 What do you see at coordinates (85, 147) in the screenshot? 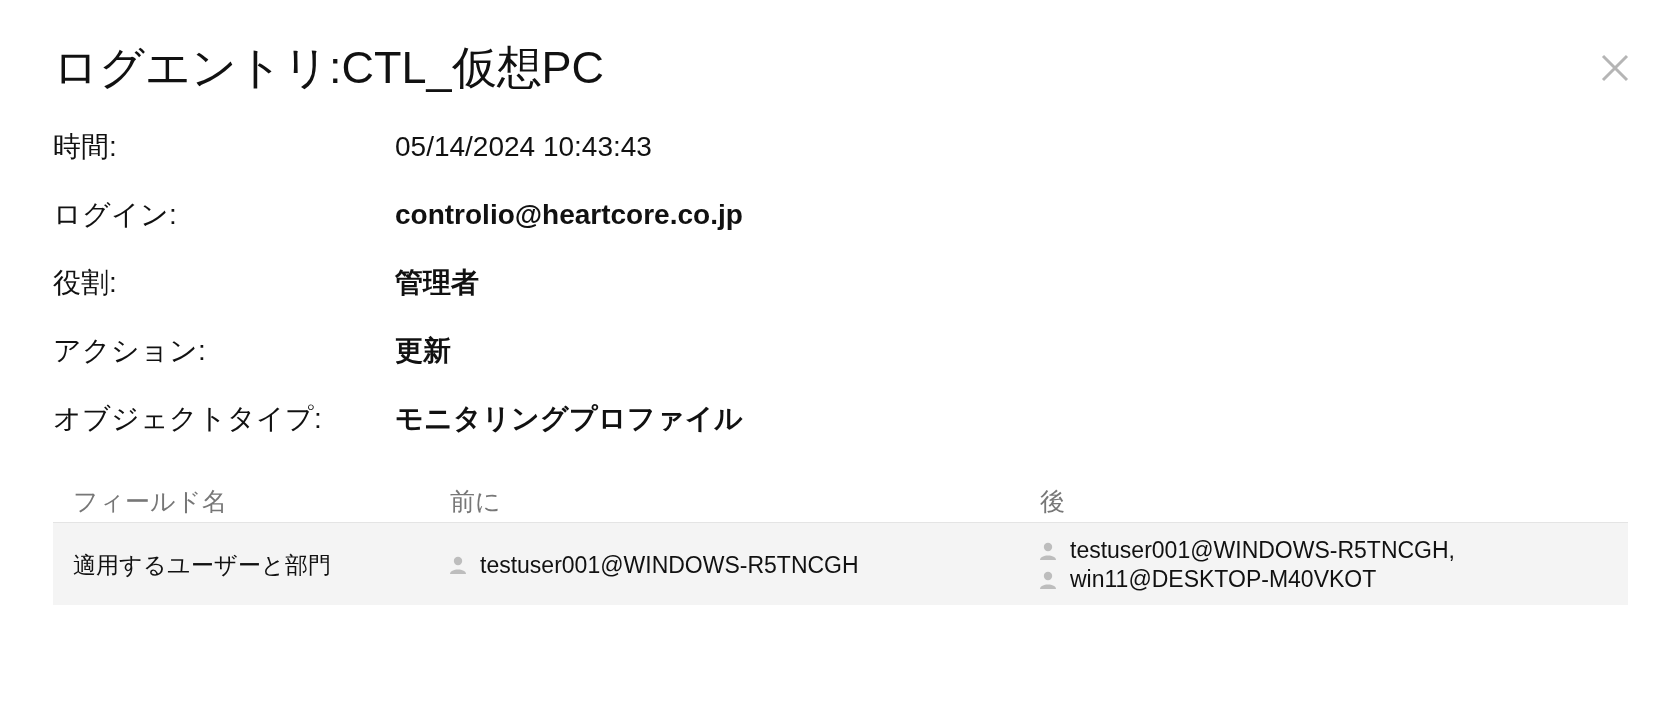
I see `detail-label: 時間:` at bounding box center [85, 147].